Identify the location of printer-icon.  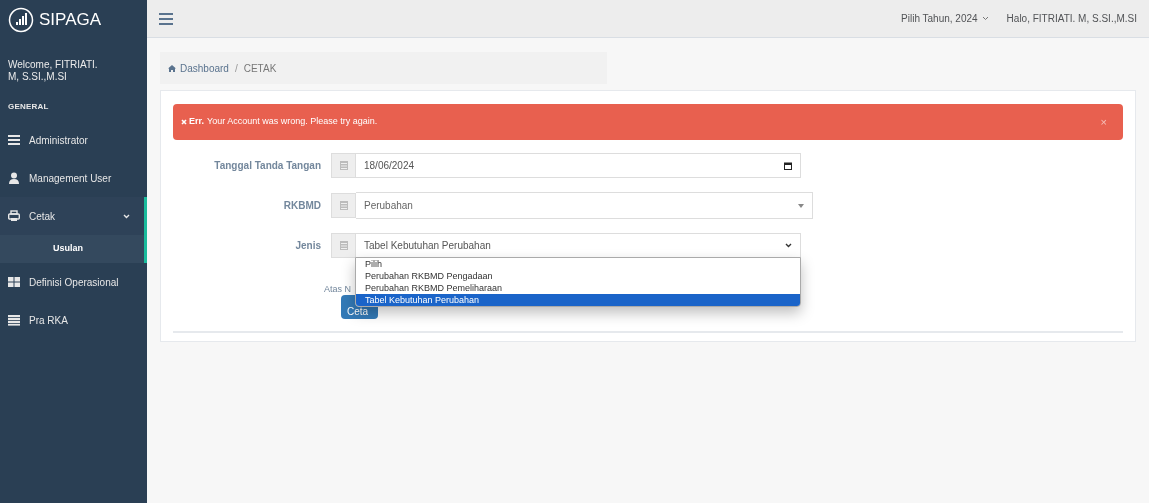
(14, 216).